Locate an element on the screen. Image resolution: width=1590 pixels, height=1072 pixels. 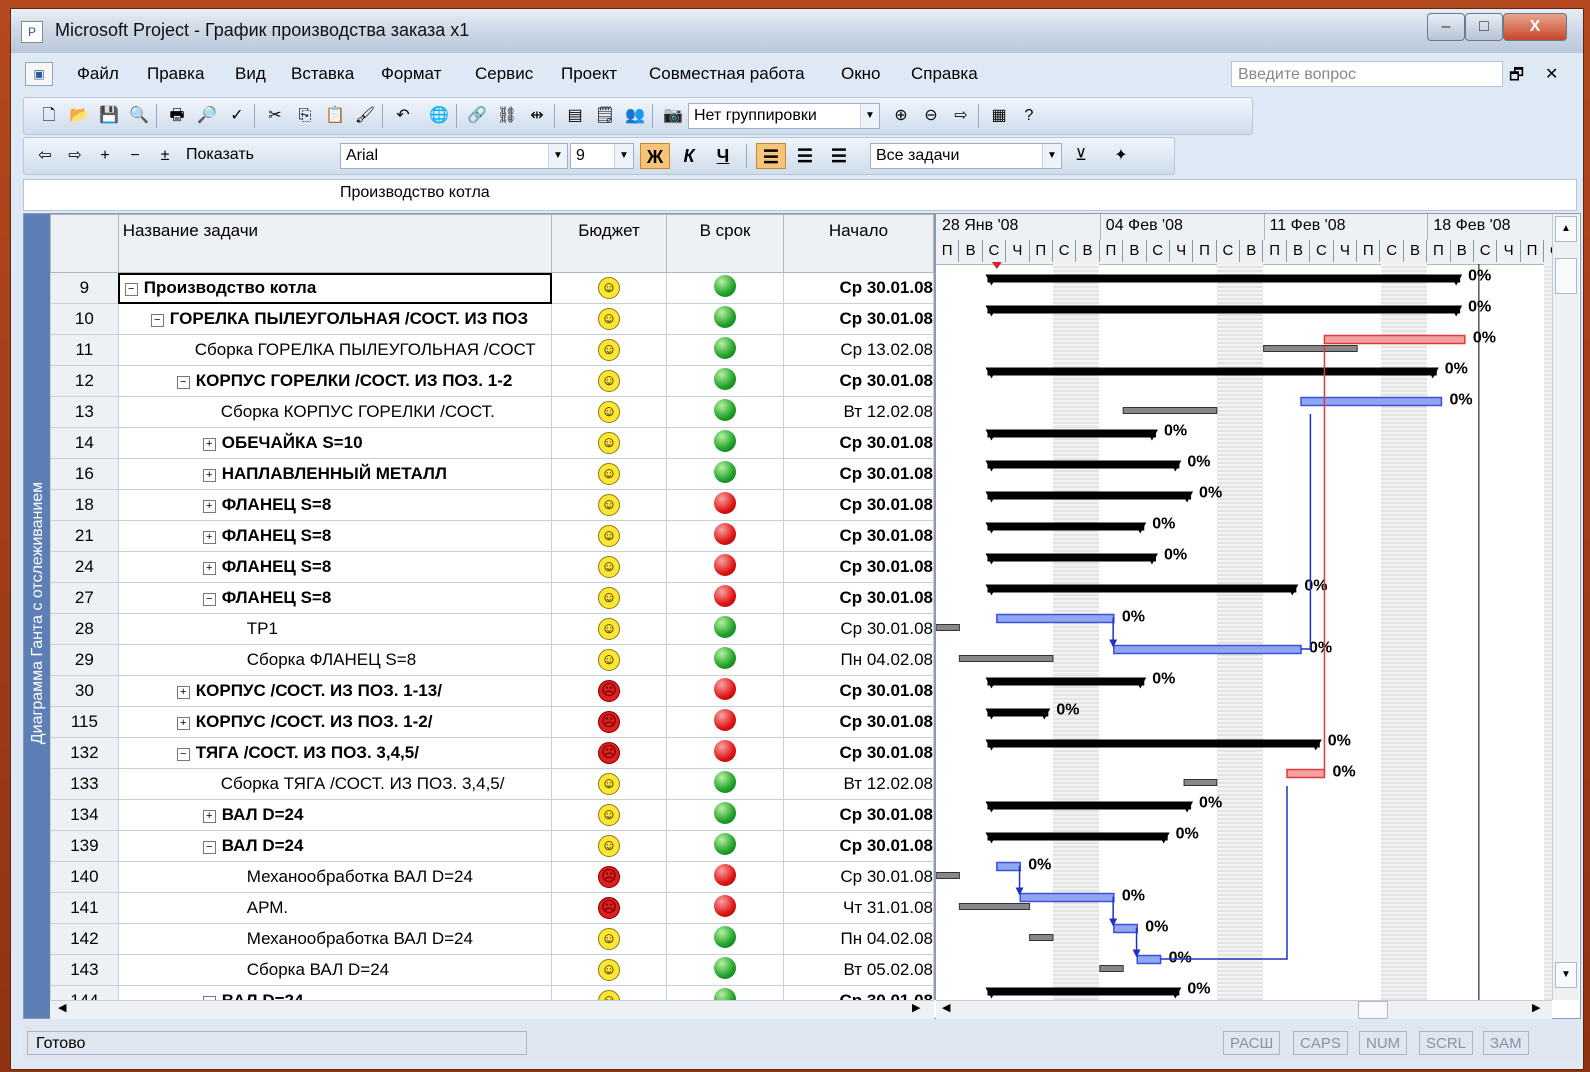
align-right-button: ☰ is located at coordinates (839, 156).